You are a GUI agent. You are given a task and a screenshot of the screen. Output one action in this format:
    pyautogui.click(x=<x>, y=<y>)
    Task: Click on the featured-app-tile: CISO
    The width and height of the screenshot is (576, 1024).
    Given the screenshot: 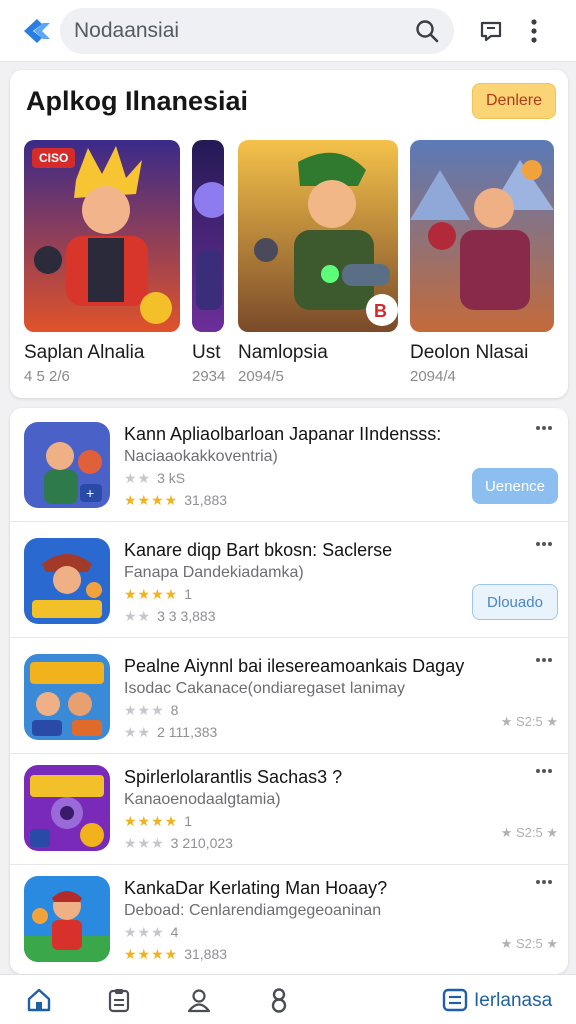 What is the action you would take?
    pyautogui.click(x=102, y=236)
    